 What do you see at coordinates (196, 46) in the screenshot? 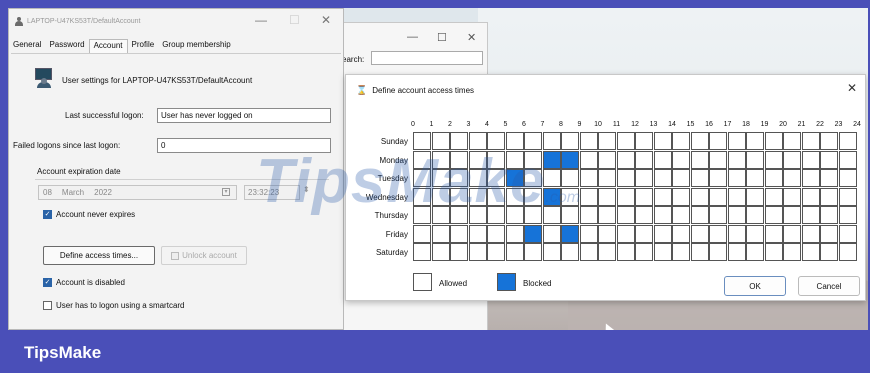
I see `tab-group-membership: Group membership` at bounding box center [196, 46].